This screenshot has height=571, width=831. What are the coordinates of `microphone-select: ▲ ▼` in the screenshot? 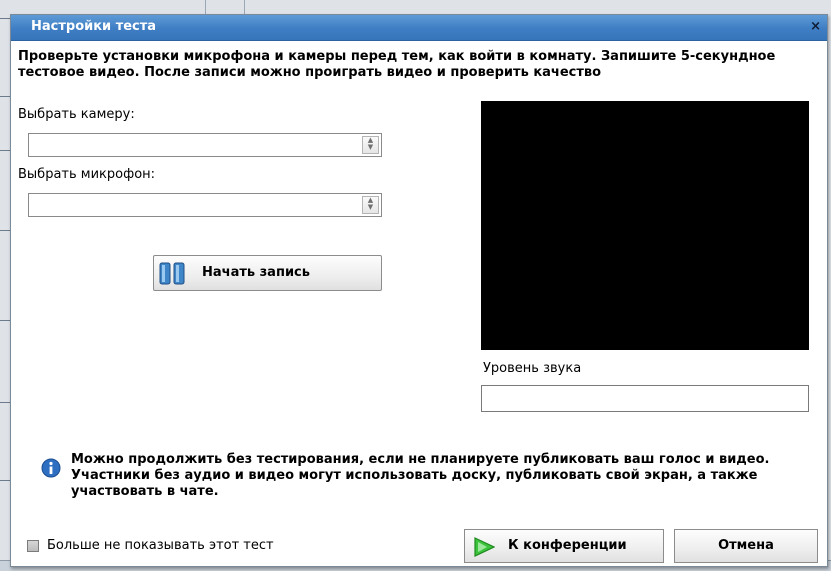 It's located at (205, 205).